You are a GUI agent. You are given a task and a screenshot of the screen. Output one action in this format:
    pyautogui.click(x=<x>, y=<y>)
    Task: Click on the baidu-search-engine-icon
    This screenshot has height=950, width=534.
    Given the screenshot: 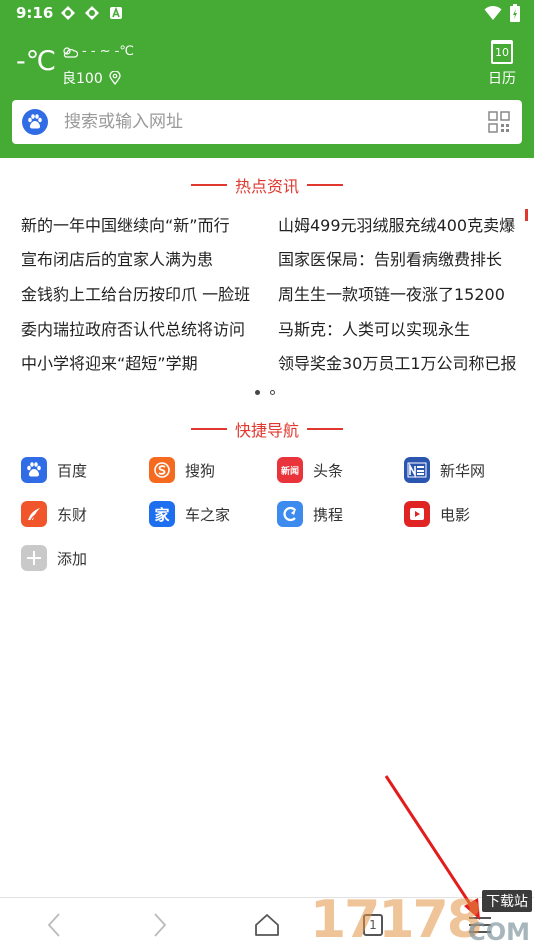 What is the action you would take?
    pyautogui.click(x=35, y=122)
    